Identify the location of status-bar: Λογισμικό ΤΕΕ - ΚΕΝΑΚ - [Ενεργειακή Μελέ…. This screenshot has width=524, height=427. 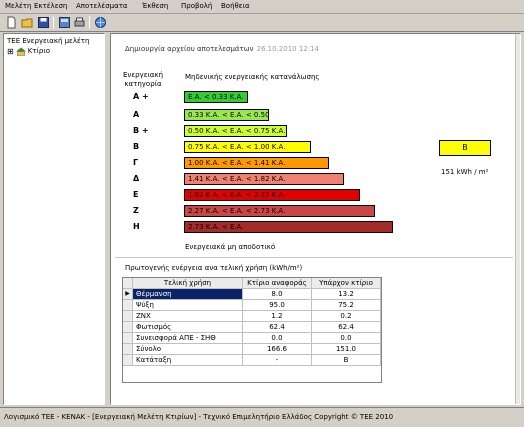
(262, 417).